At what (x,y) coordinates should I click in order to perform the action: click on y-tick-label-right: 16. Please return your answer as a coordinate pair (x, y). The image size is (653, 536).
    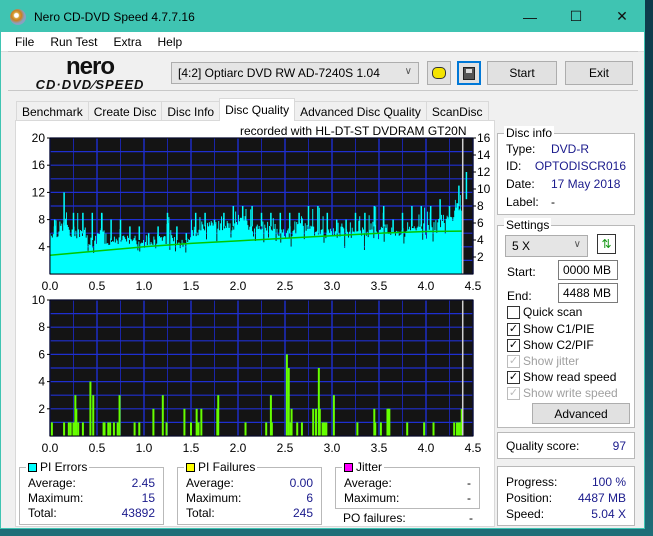
    Looking at the image, I should click on (484, 138).